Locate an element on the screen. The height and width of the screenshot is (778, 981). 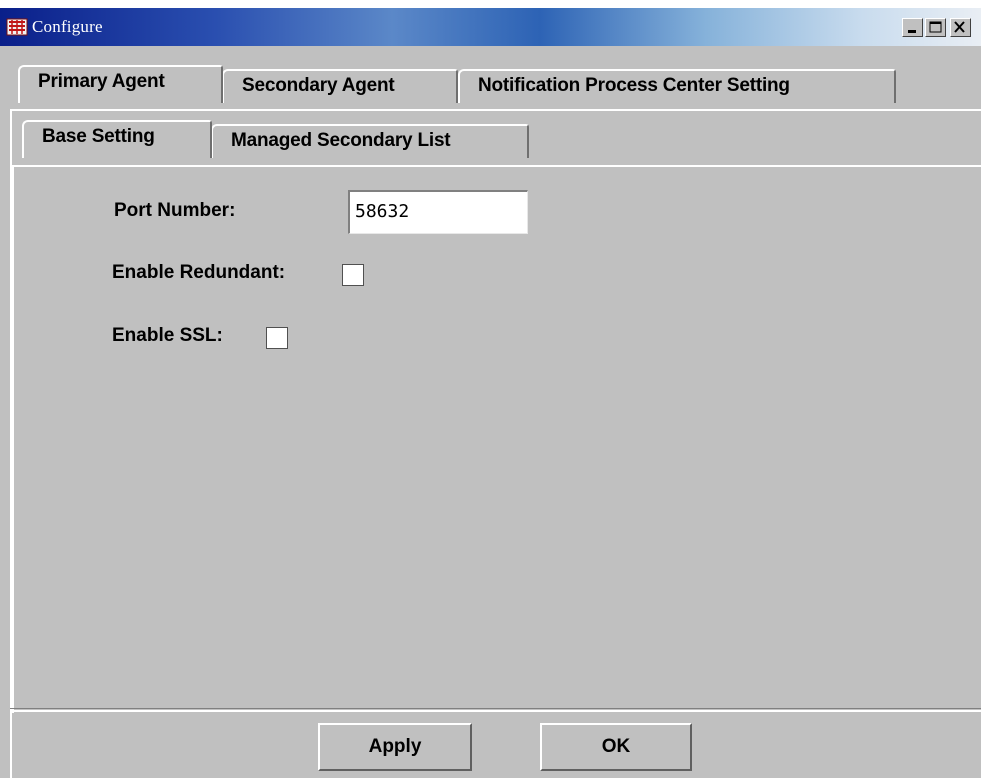
title-bar: Configure is located at coordinates (490, 27).